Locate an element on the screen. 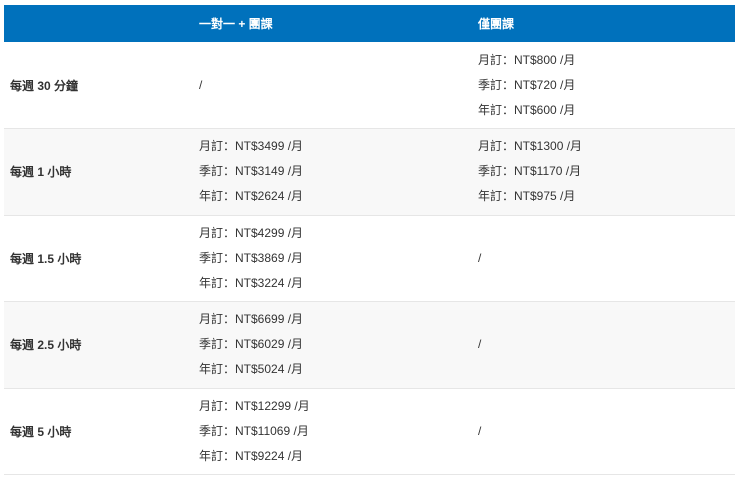 This screenshot has height=477, width=740. header-one-on-one-plus-group: 一對一 + 團課 is located at coordinates (236, 24).